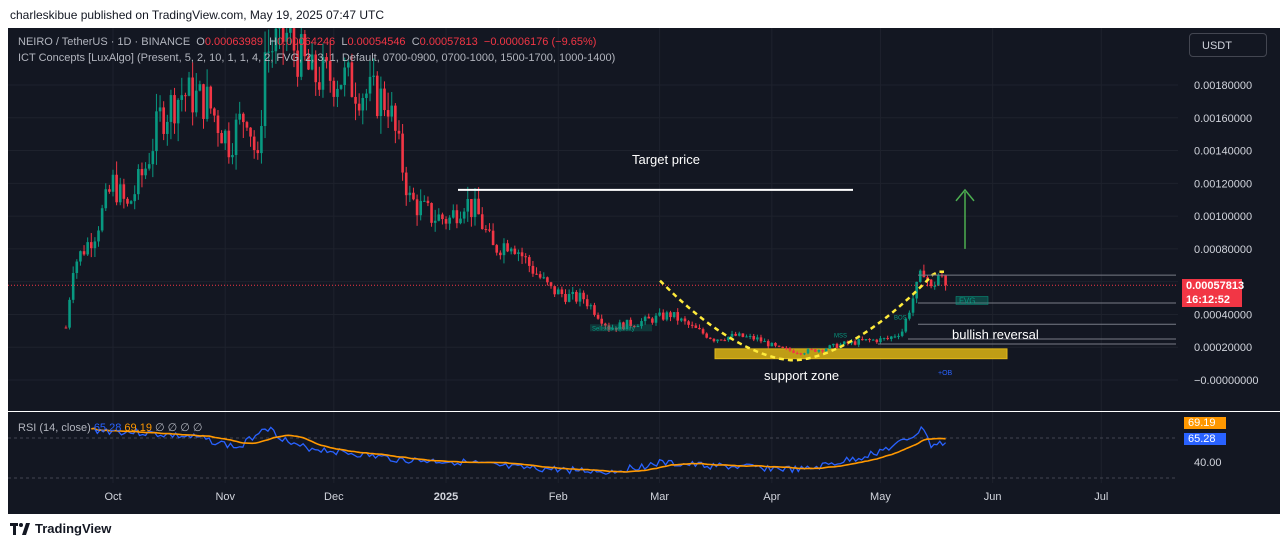 This screenshot has height=546, width=1281. Describe the element at coordinates (1205, 423) in the screenshot. I see `rsi-ma-tag: 69.19` at that location.